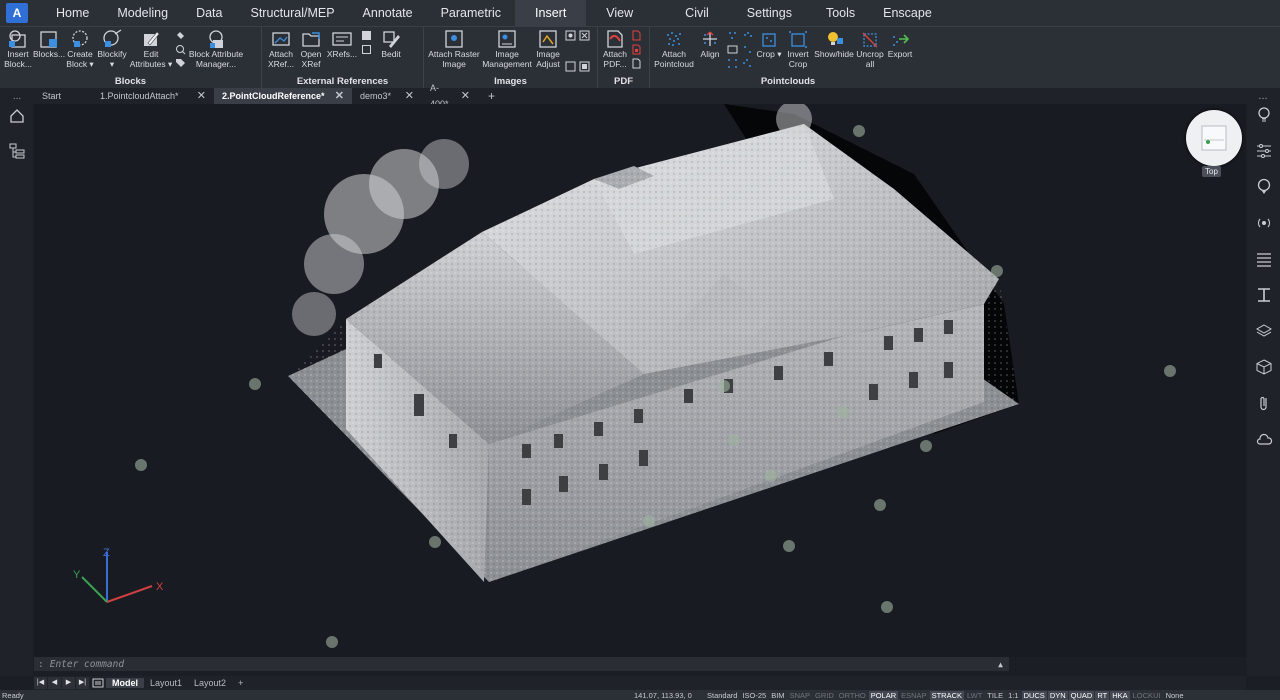 This screenshot has height=700, width=1280. I want to click on app-logo-icon: A, so click(17, 13).